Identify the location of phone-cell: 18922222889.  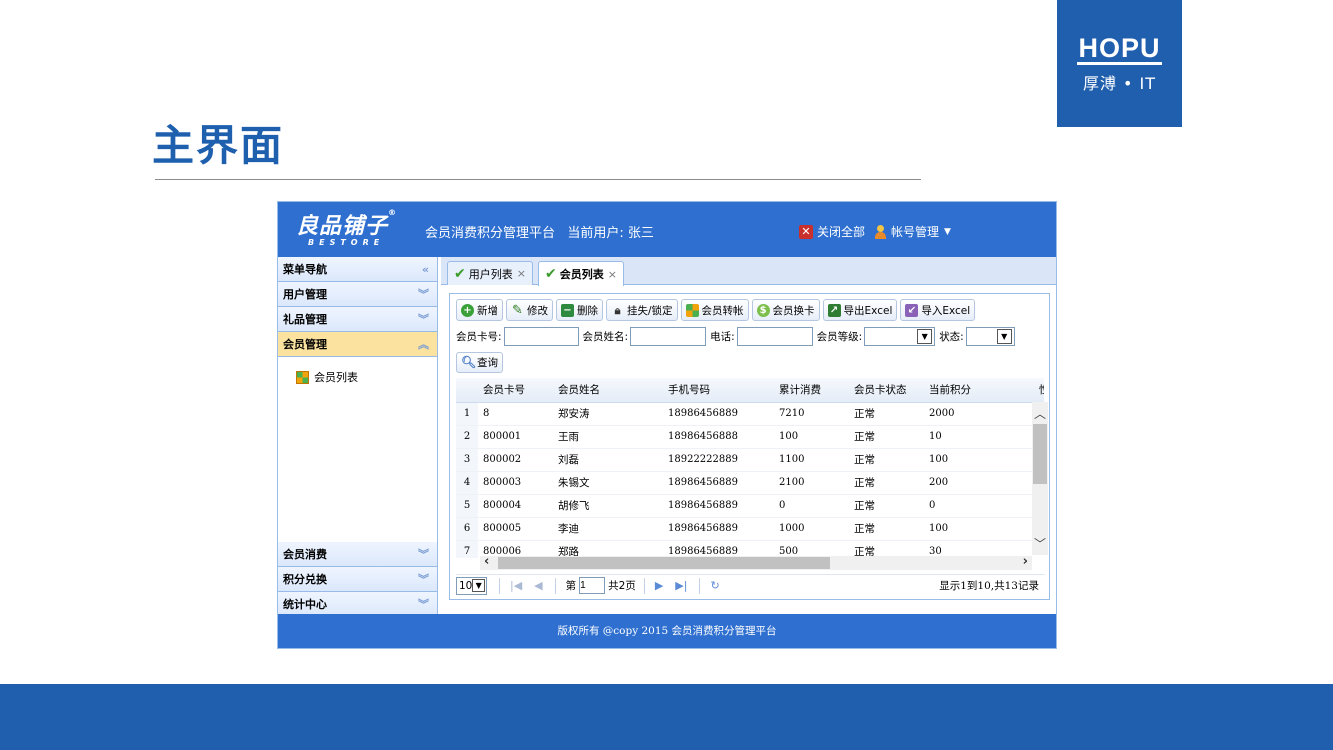
(718, 460).